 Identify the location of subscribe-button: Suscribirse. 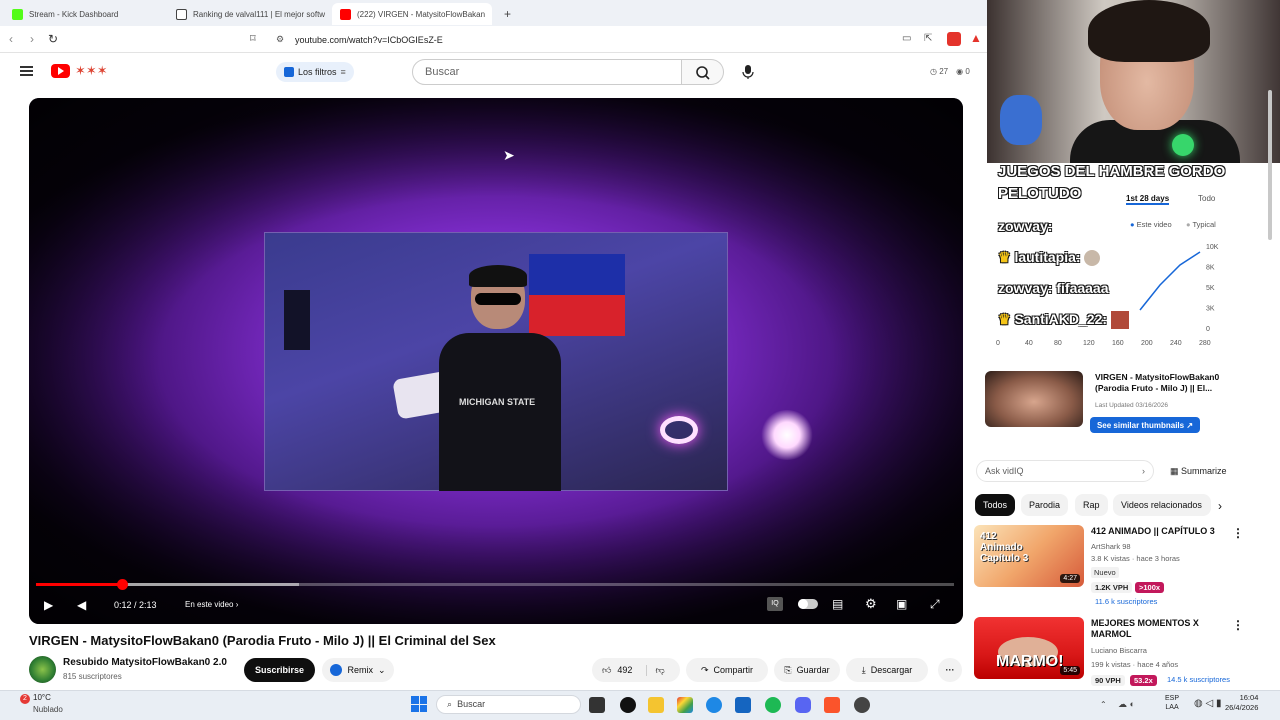
(279, 670).